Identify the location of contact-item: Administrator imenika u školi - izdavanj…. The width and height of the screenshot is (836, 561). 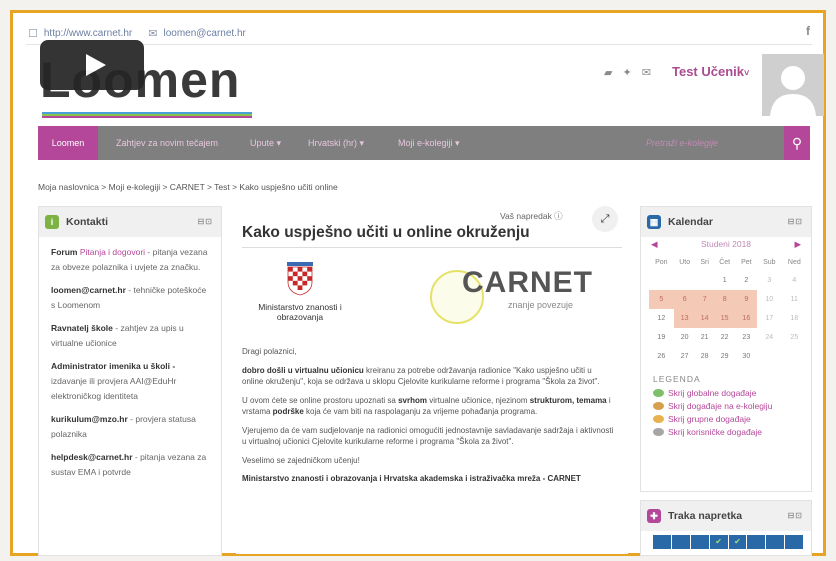
(130, 381).